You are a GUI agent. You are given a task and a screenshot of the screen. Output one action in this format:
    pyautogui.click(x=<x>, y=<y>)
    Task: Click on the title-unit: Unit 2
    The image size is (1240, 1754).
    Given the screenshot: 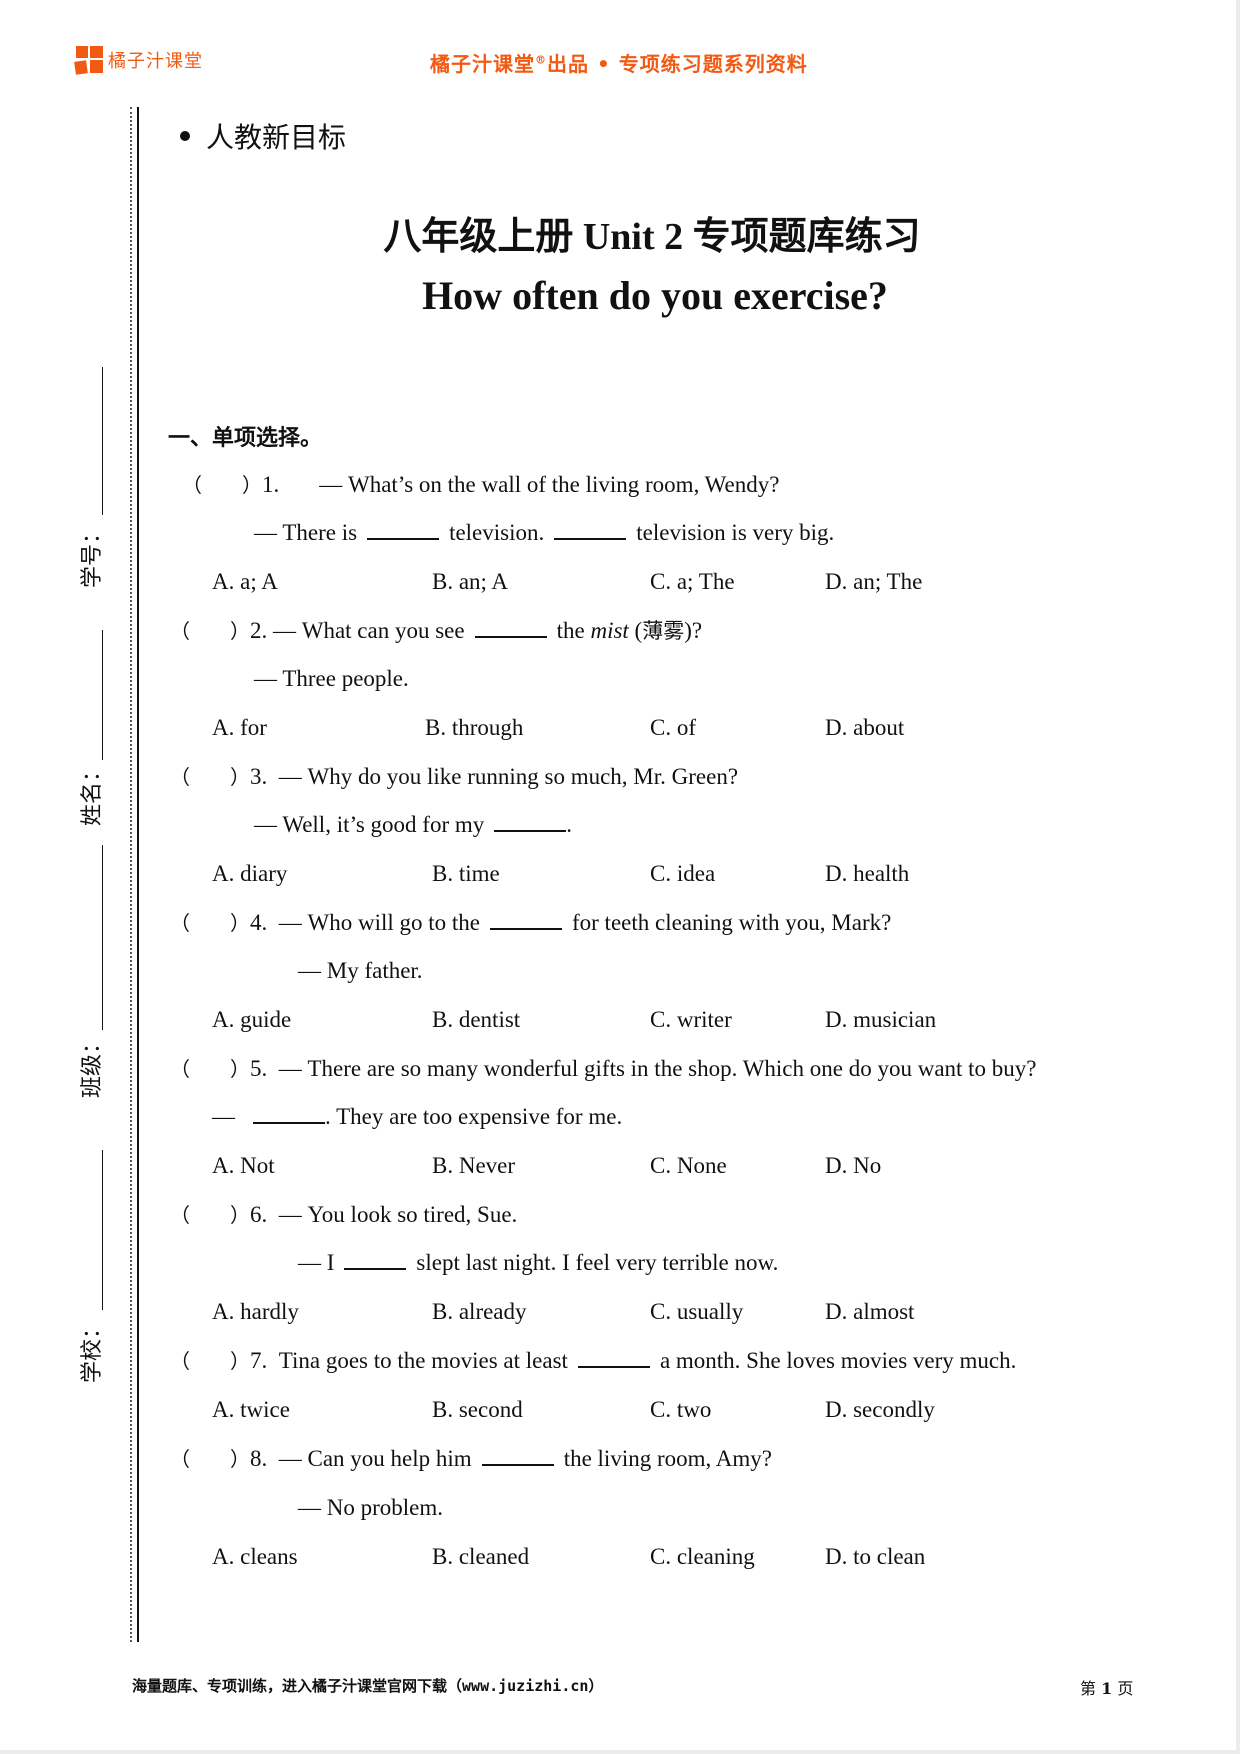 What is the action you would take?
    pyautogui.click(x=633, y=237)
    